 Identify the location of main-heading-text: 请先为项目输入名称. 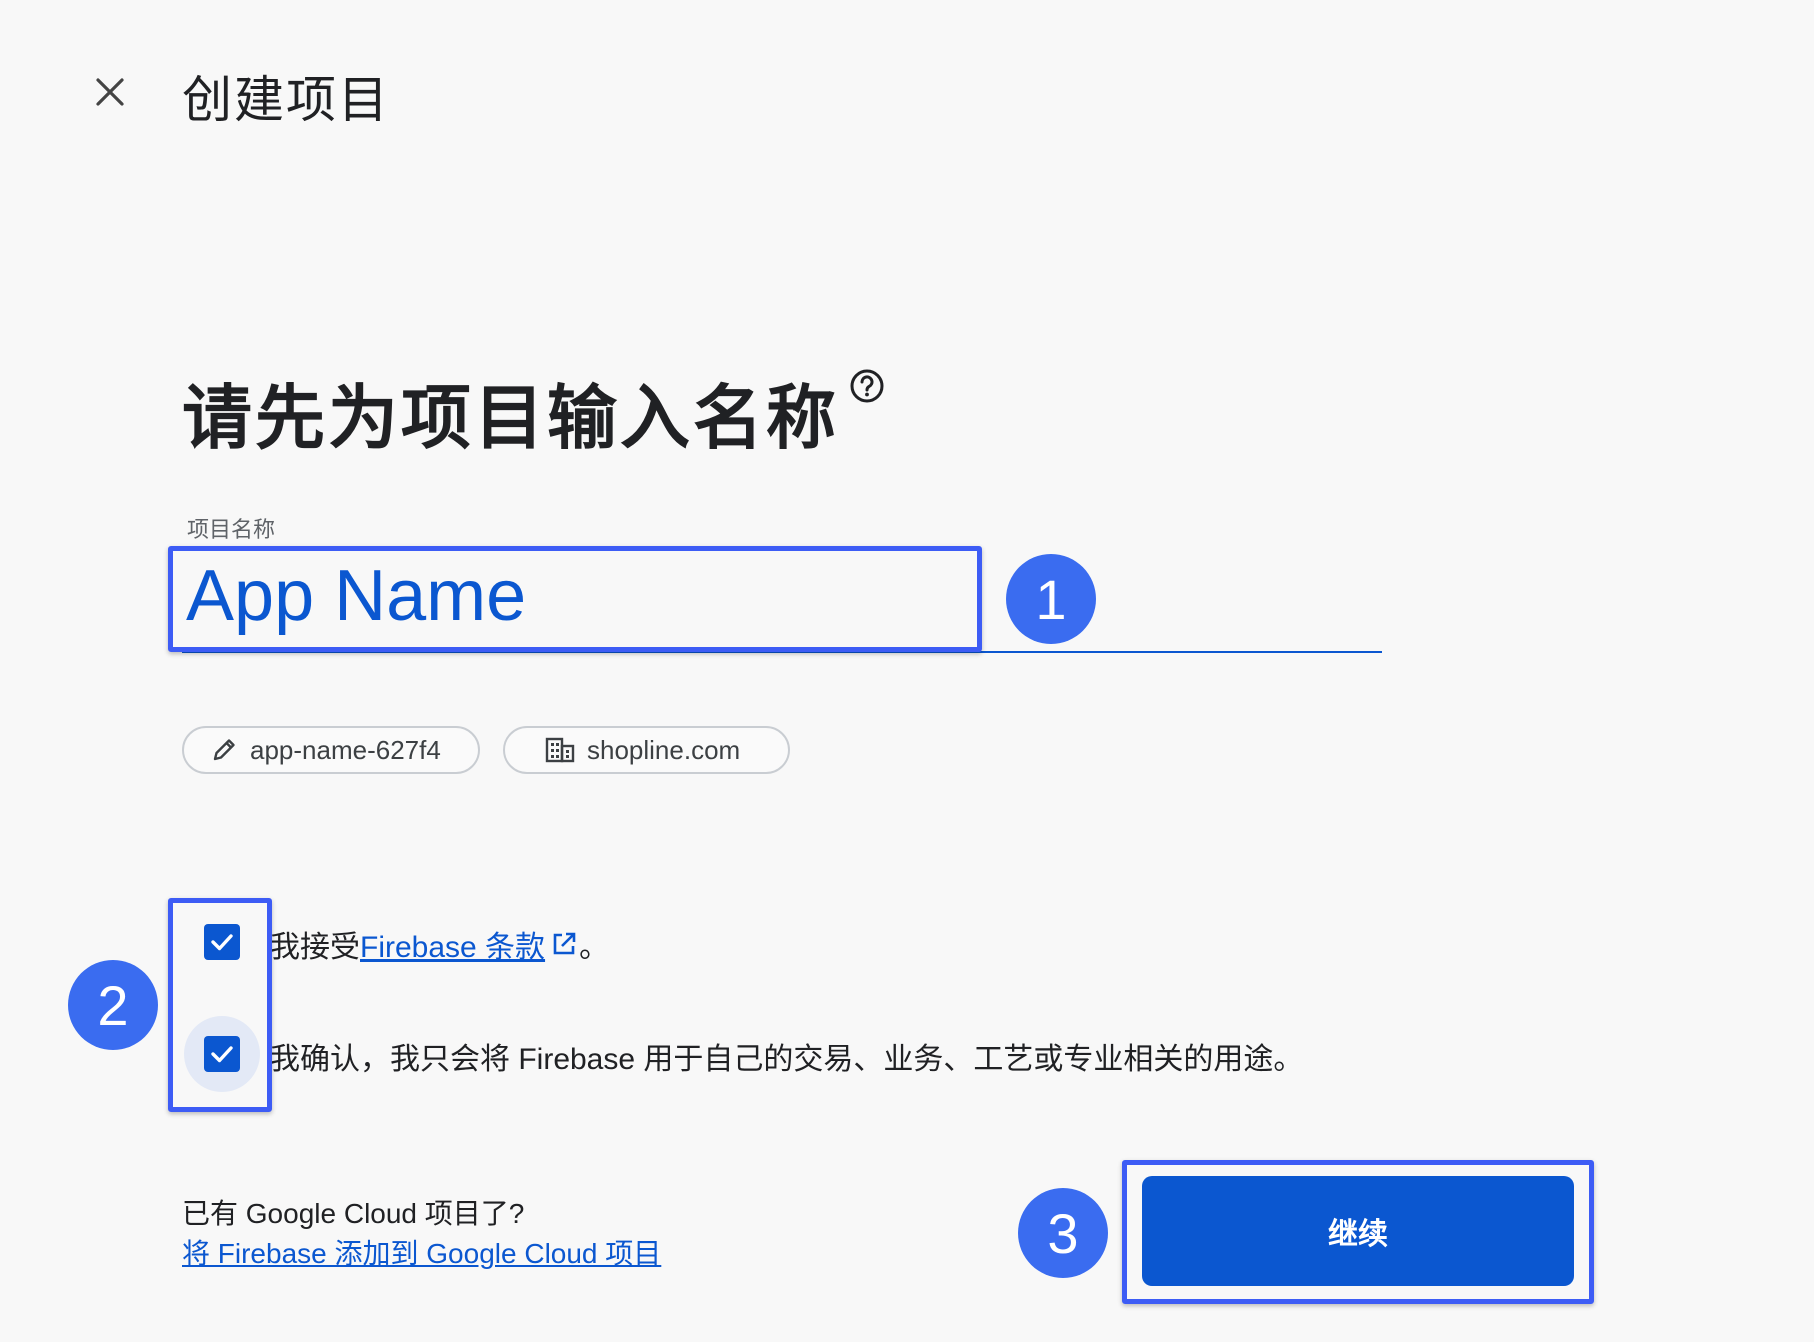
(510, 418).